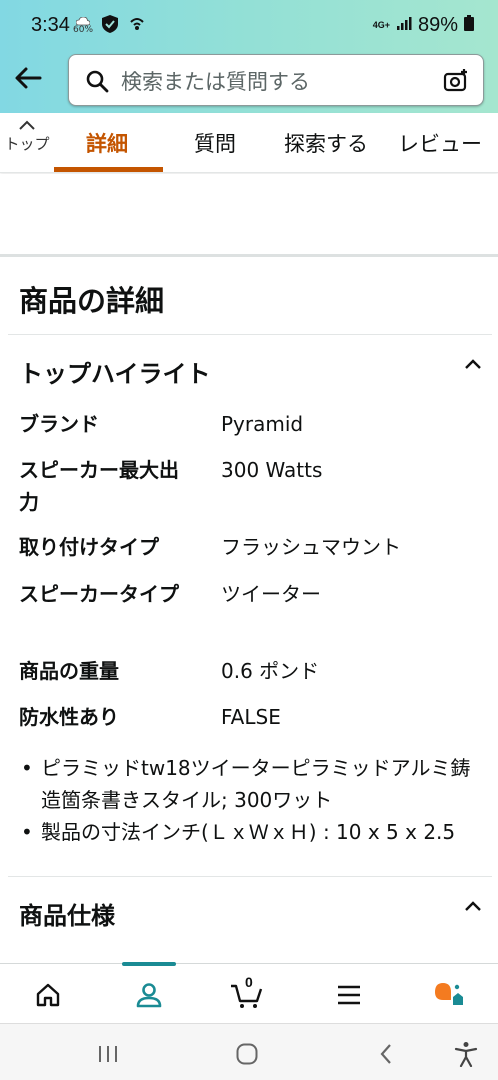  What do you see at coordinates (437, 25) in the screenshot?
I see `battery-percent: 89%` at bounding box center [437, 25].